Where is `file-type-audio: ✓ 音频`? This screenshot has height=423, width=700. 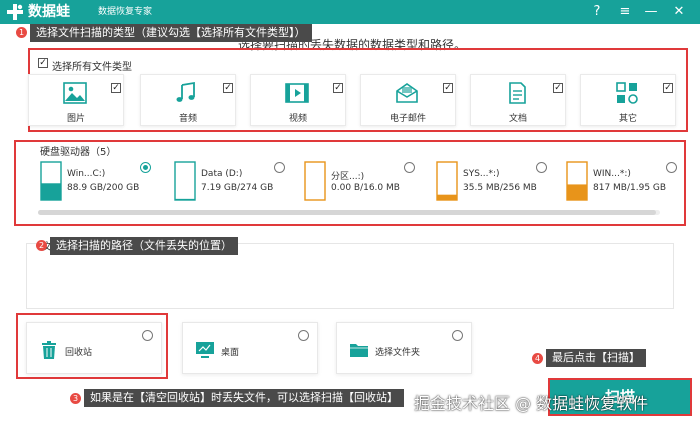
file-type-audio: ✓ 音频 is located at coordinates (188, 100).